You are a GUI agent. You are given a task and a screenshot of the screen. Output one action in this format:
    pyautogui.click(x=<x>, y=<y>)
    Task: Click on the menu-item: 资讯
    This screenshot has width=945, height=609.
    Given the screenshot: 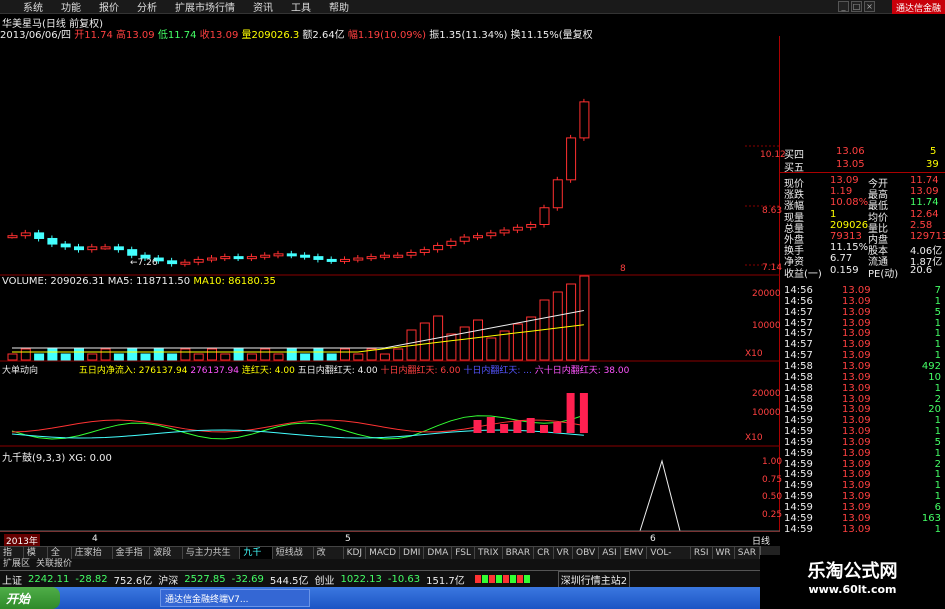 What is the action you would take?
    pyautogui.click(x=263, y=7)
    